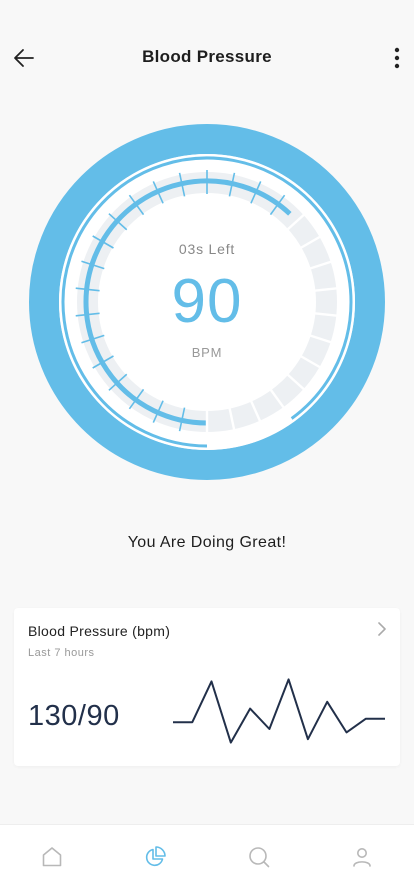 This screenshot has height=896, width=414. What do you see at coordinates (382, 629) in the screenshot?
I see `chevron-right-icon` at bounding box center [382, 629].